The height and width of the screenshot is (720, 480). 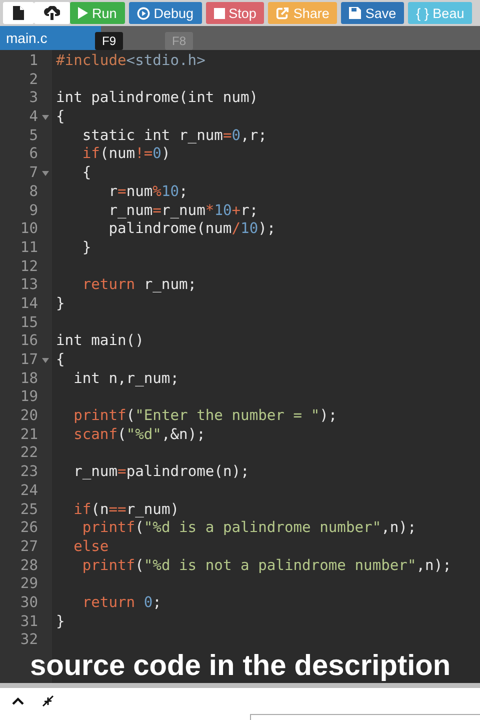 I want to click on line-number: 27, so click(x=29, y=547).